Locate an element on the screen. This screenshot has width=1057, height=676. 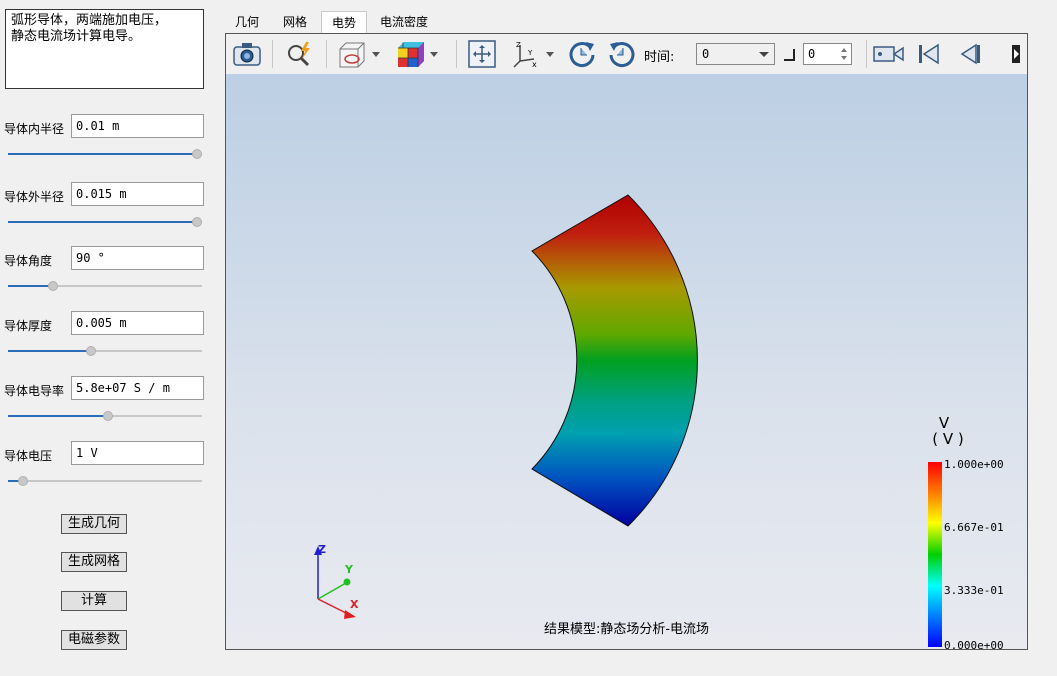
spin-up-icon is located at coordinates (844, 50).